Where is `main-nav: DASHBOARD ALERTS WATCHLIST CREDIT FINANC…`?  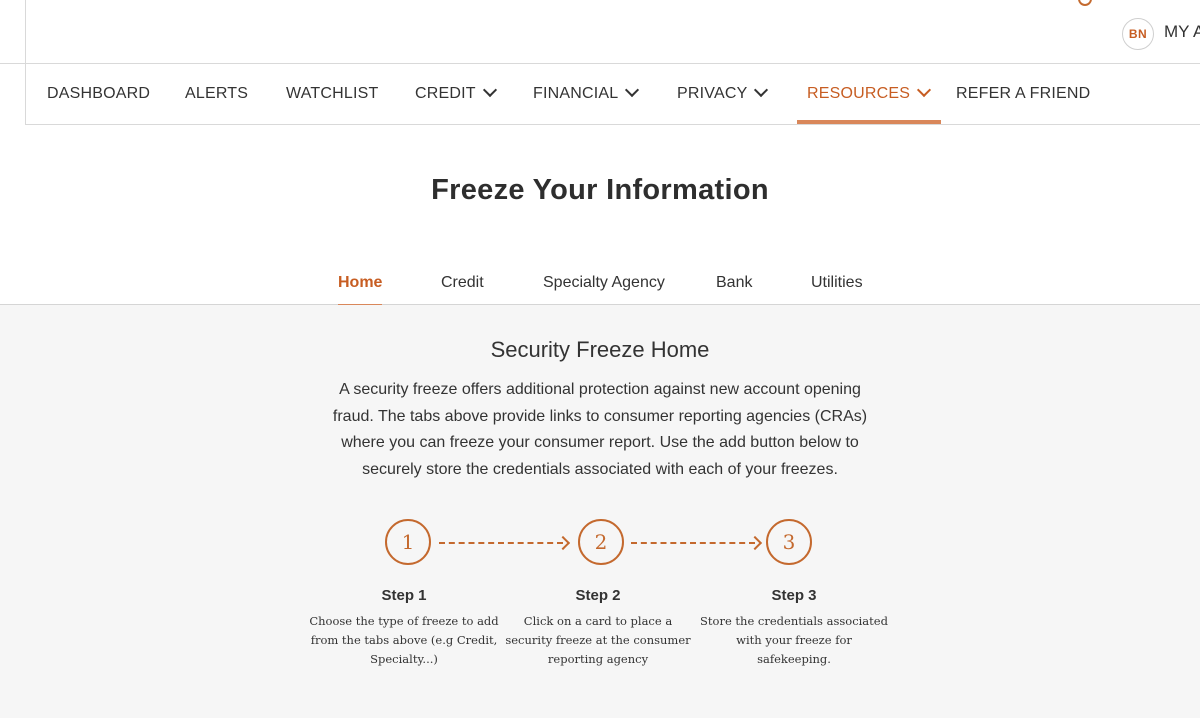
main-nav: DASHBOARD ALERTS WATCHLIST CREDIT FINANC… is located at coordinates (612, 94).